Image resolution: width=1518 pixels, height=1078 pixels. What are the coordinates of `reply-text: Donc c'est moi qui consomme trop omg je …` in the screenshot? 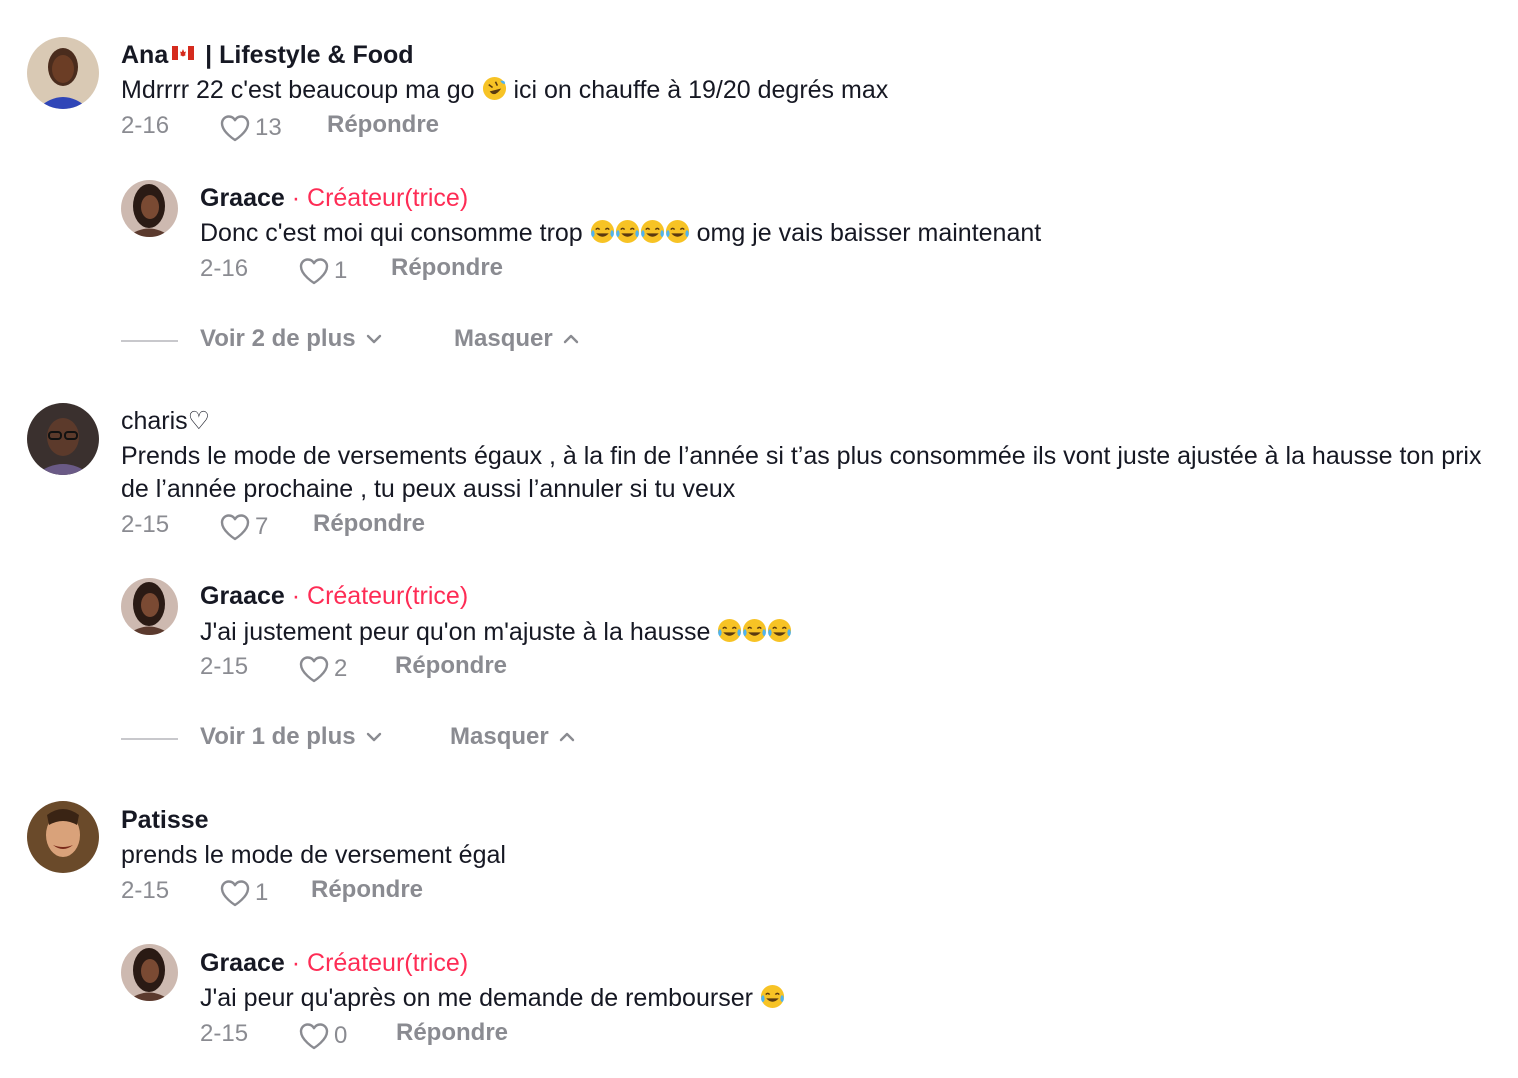 It's located at (621, 233).